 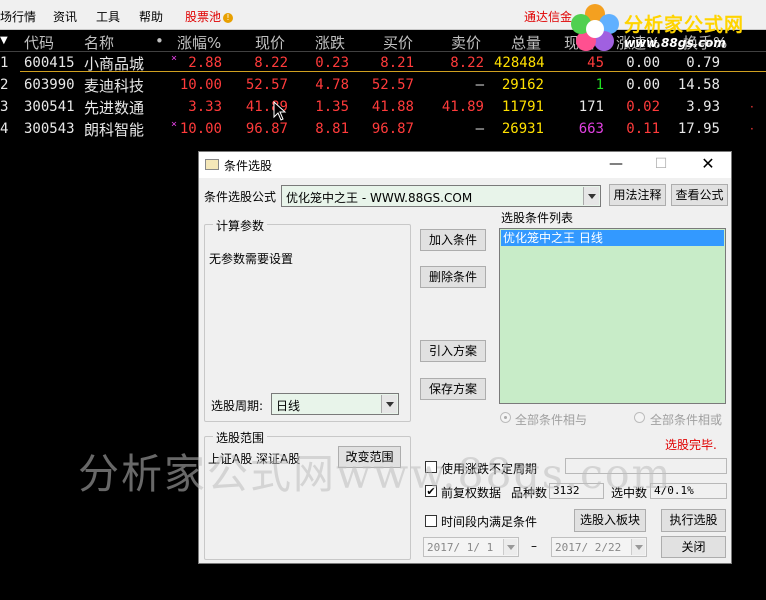 I want to click on time-range-label: 时间段内满足条件, so click(x=489, y=522).